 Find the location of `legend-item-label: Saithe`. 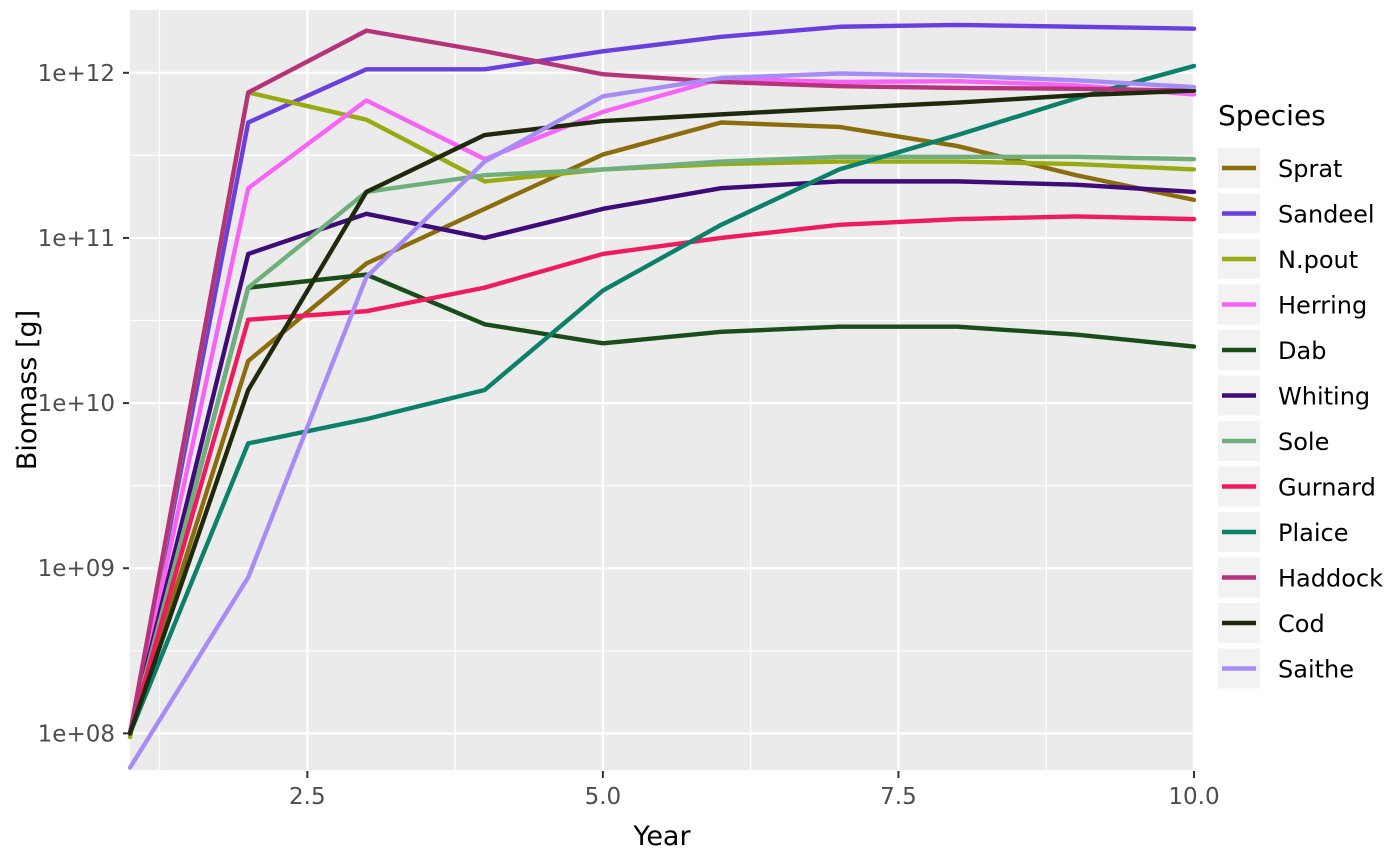

legend-item-label: Saithe is located at coordinates (1316, 670).